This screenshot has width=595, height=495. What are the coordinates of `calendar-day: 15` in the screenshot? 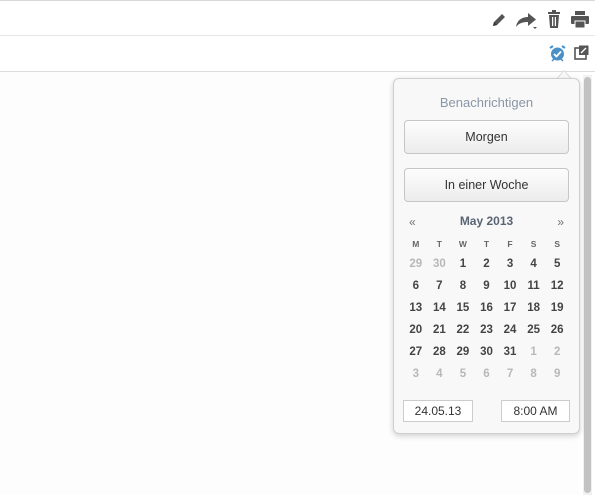 It's located at (463, 308).